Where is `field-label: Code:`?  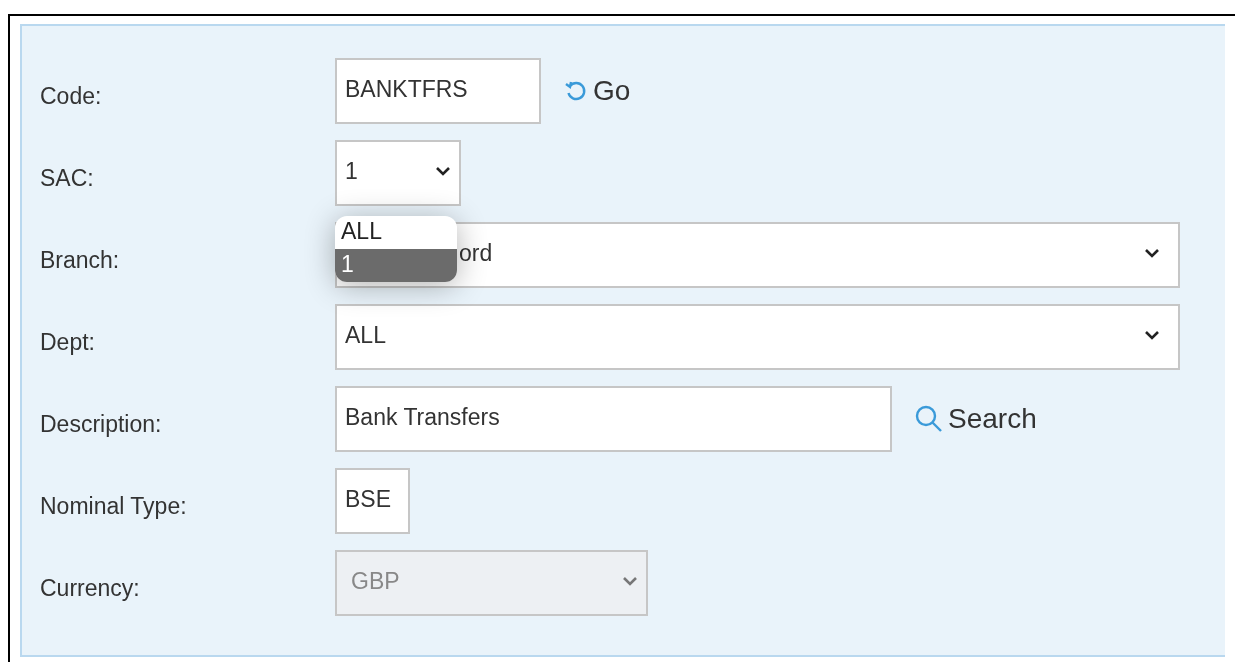
field-label: Code: is located at coordinates (71, 95).